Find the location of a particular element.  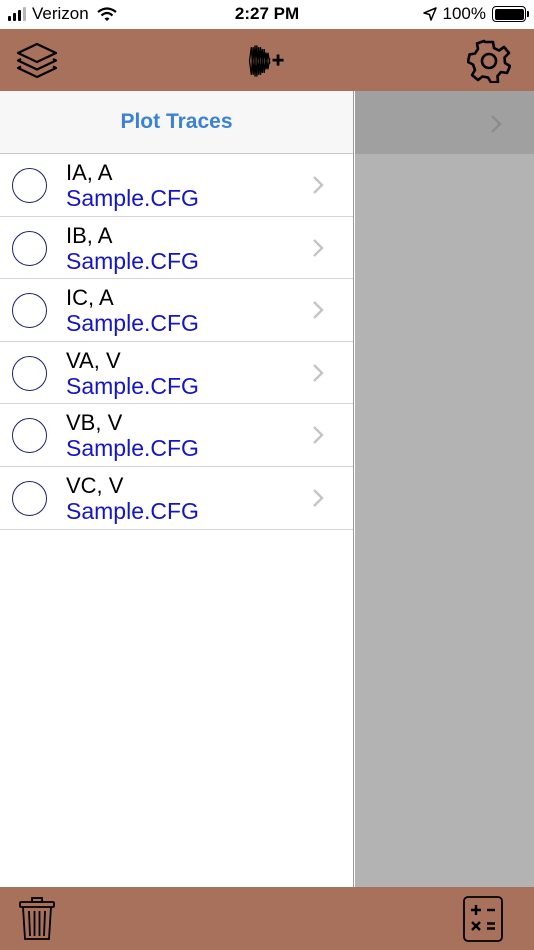

detail-header is located at coordinates (444, 122).